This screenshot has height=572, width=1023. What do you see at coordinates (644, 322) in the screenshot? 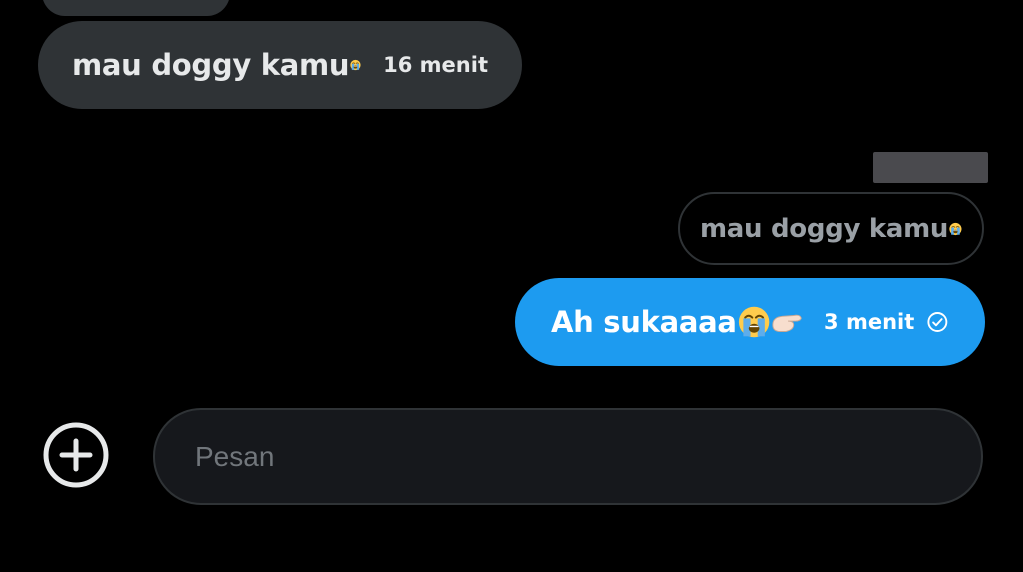
I see `sent-message-text: Ah sukaaaa` at bounding box center [644, 322].